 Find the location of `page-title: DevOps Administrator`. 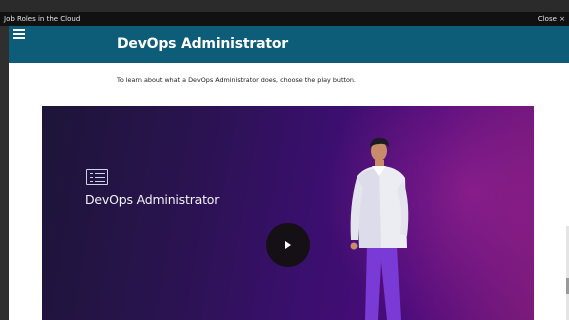

page-title: DevOps Administrator is located at coordinates (202, 44).